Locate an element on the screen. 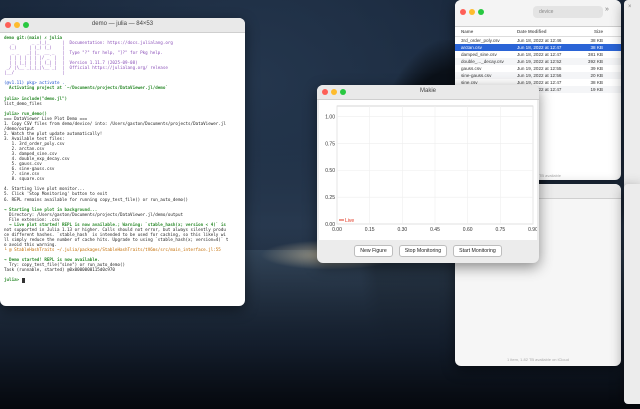  x-tick-label: 0.60 is located at coordinates (468, 230).